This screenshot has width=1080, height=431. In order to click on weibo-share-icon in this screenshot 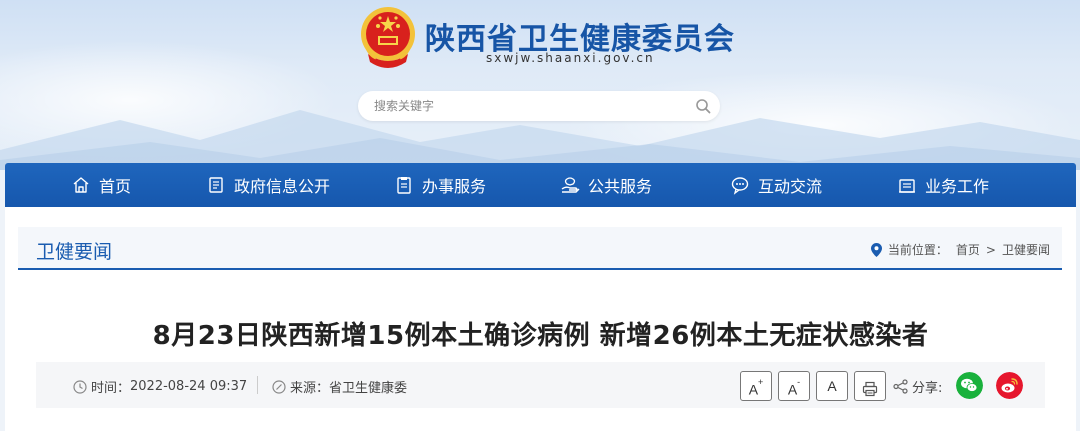, I will do `click(1009, 385)`.